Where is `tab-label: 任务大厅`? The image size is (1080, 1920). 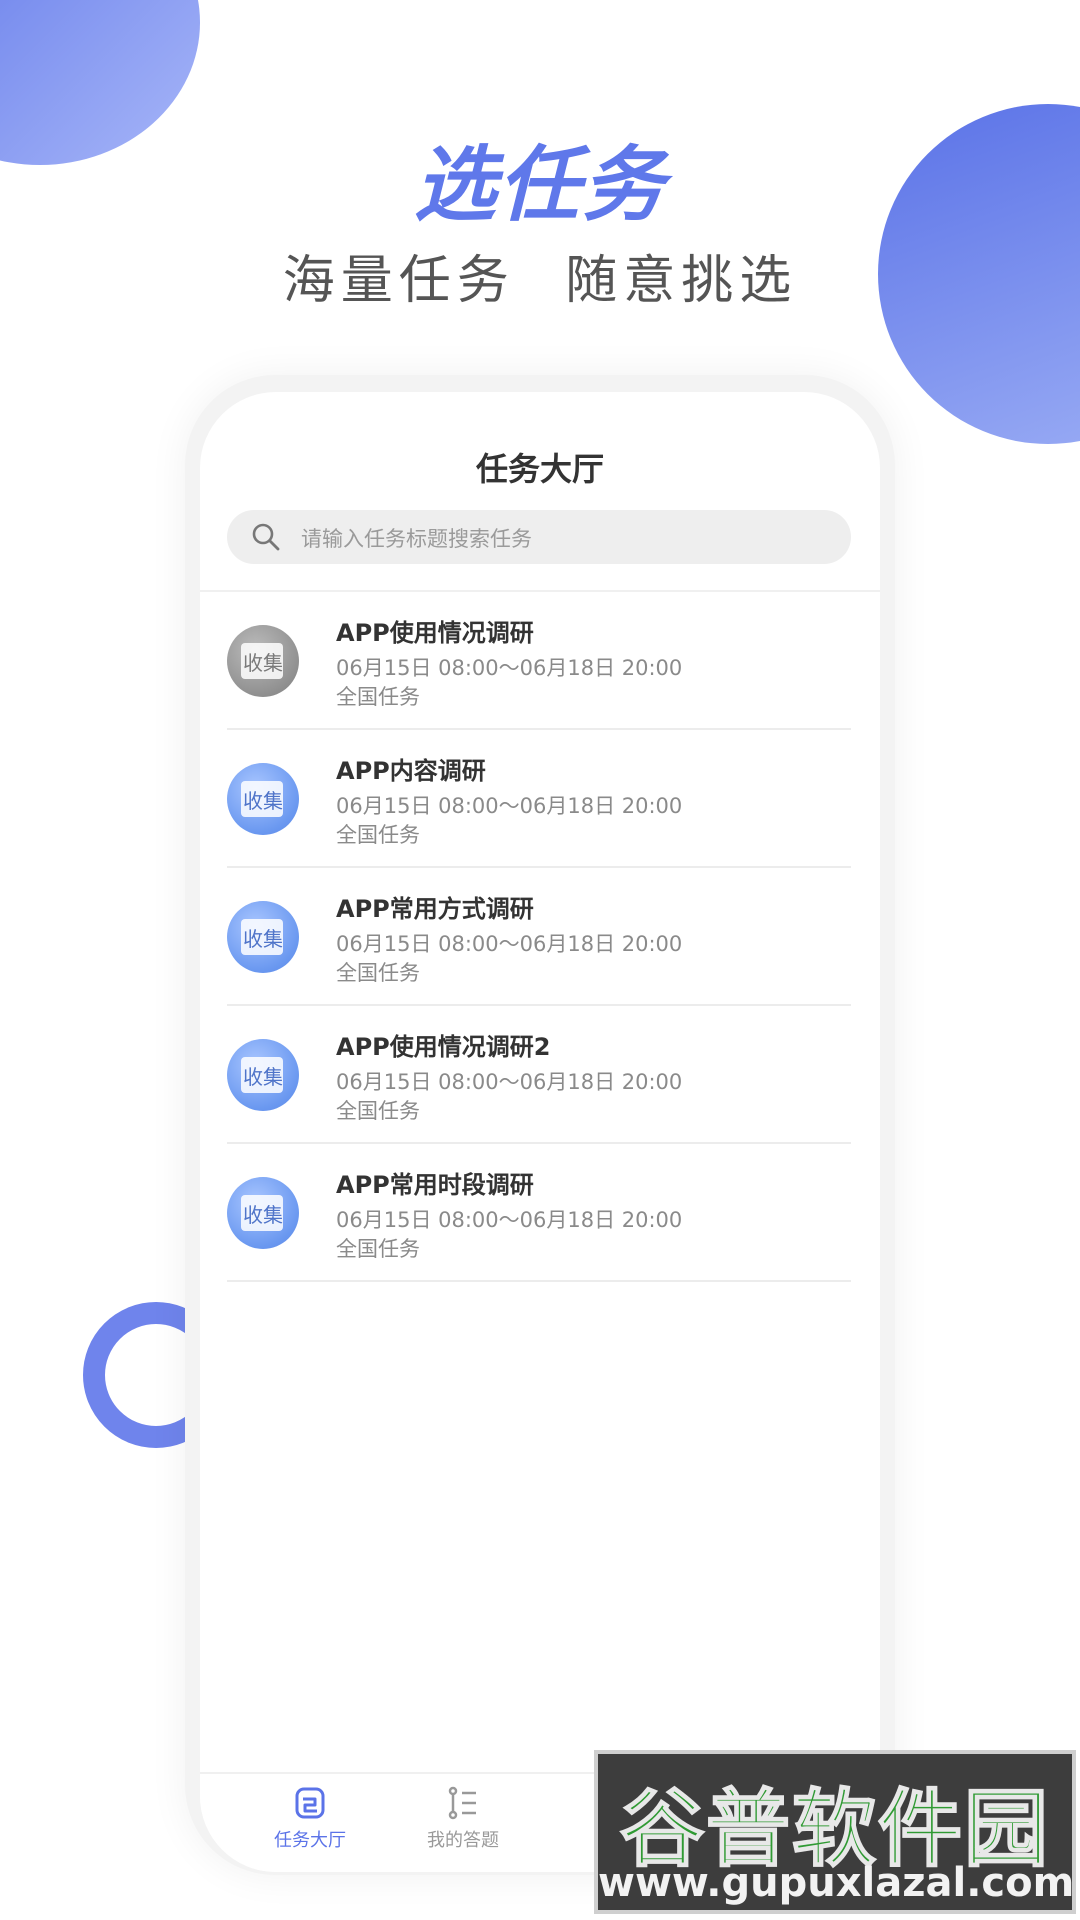 tab-label: 任务大厅 is located at coordinates (310, 1840).